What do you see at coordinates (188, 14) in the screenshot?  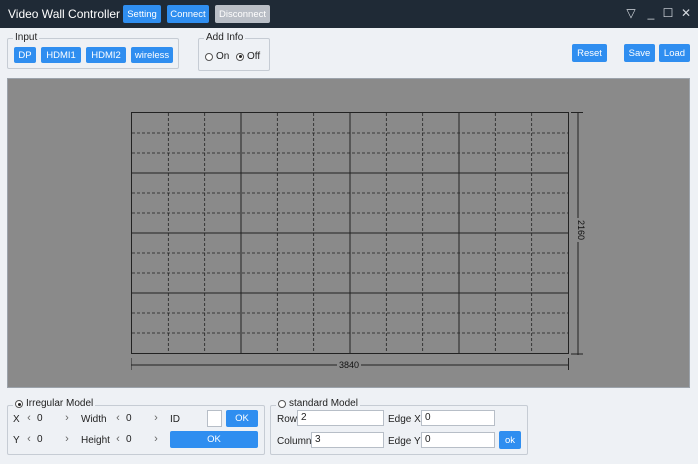 I see `connect-button: Connect` at bounding box center [188, 14].